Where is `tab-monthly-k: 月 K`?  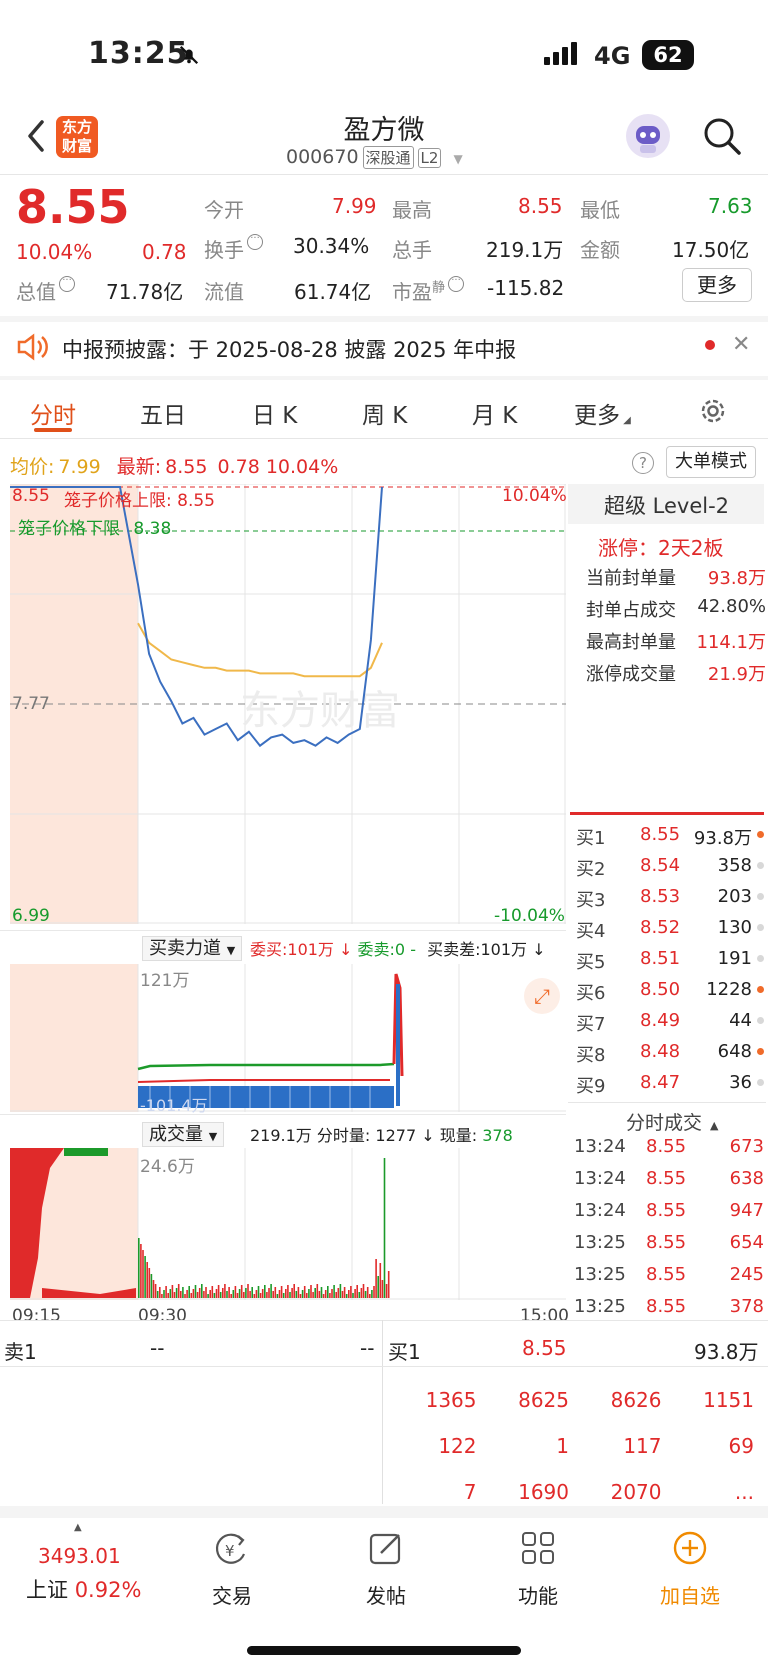
tab-monthly-k: 月 K is located at coordinates (494, 413).